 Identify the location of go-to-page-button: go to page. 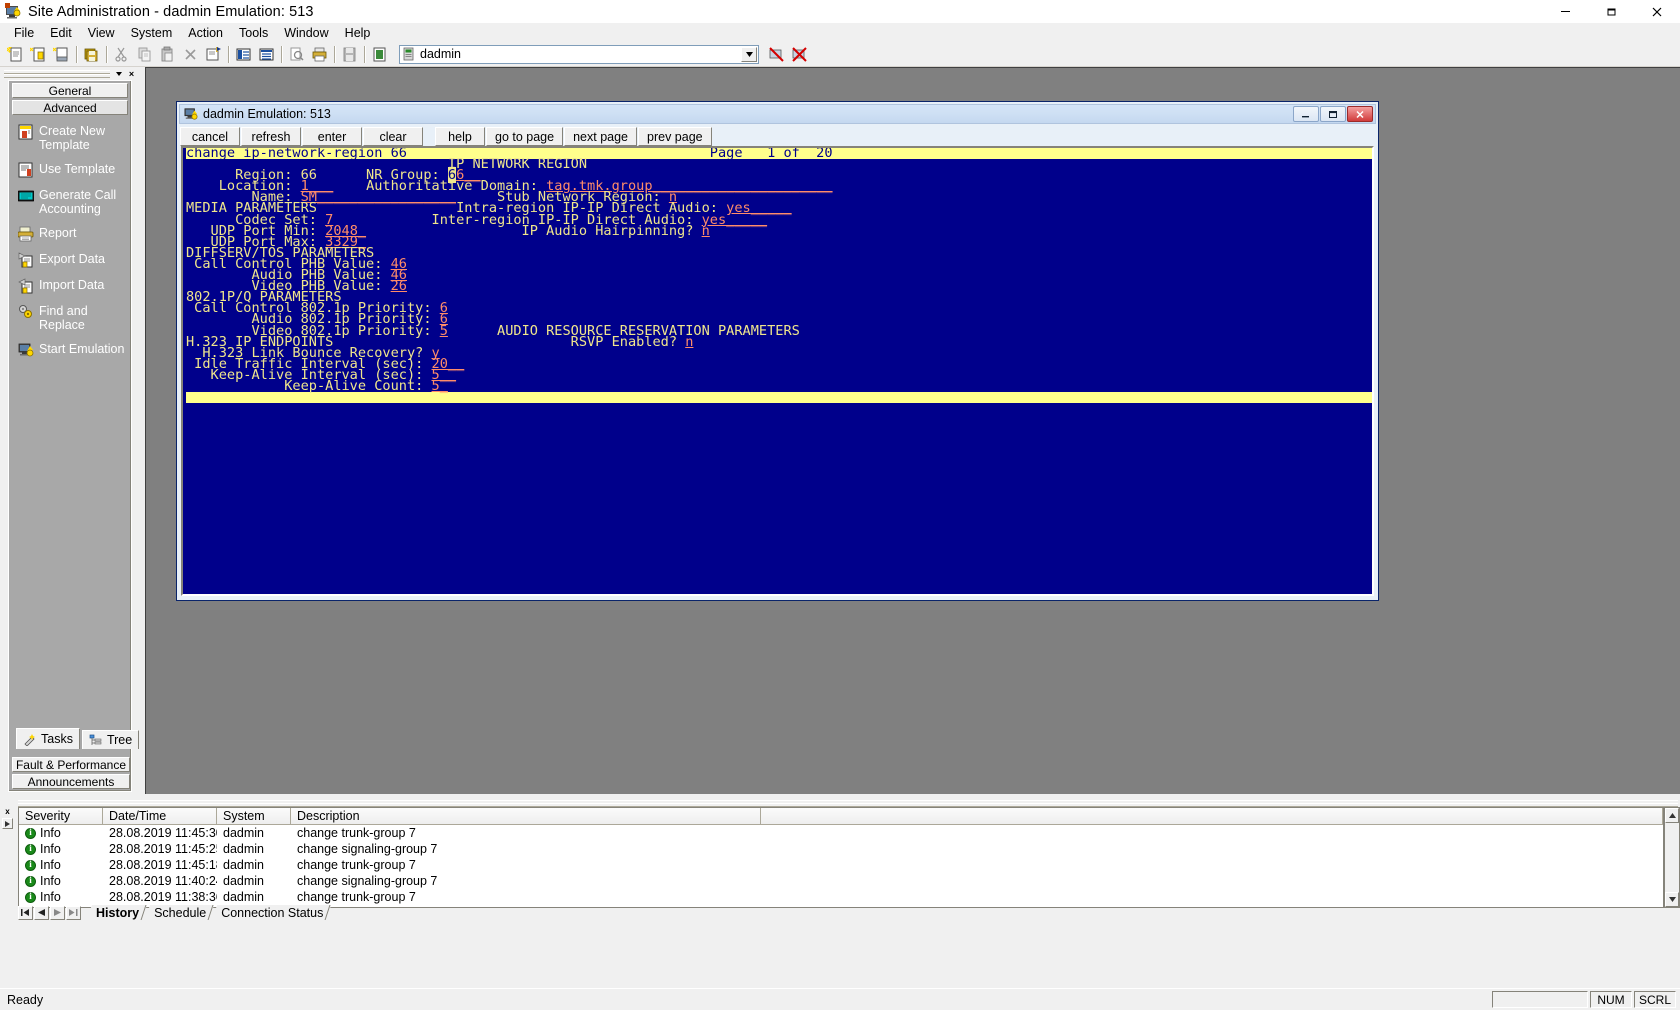
(525, 136).